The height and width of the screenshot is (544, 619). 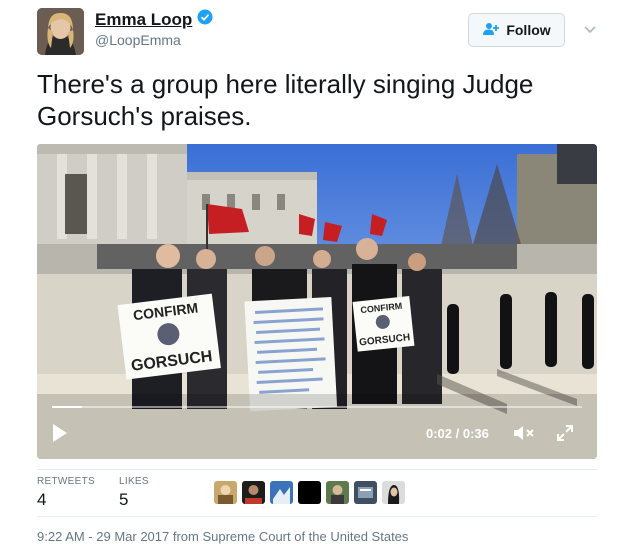 I want to click on author-avatar, so click(x=60, y=31).